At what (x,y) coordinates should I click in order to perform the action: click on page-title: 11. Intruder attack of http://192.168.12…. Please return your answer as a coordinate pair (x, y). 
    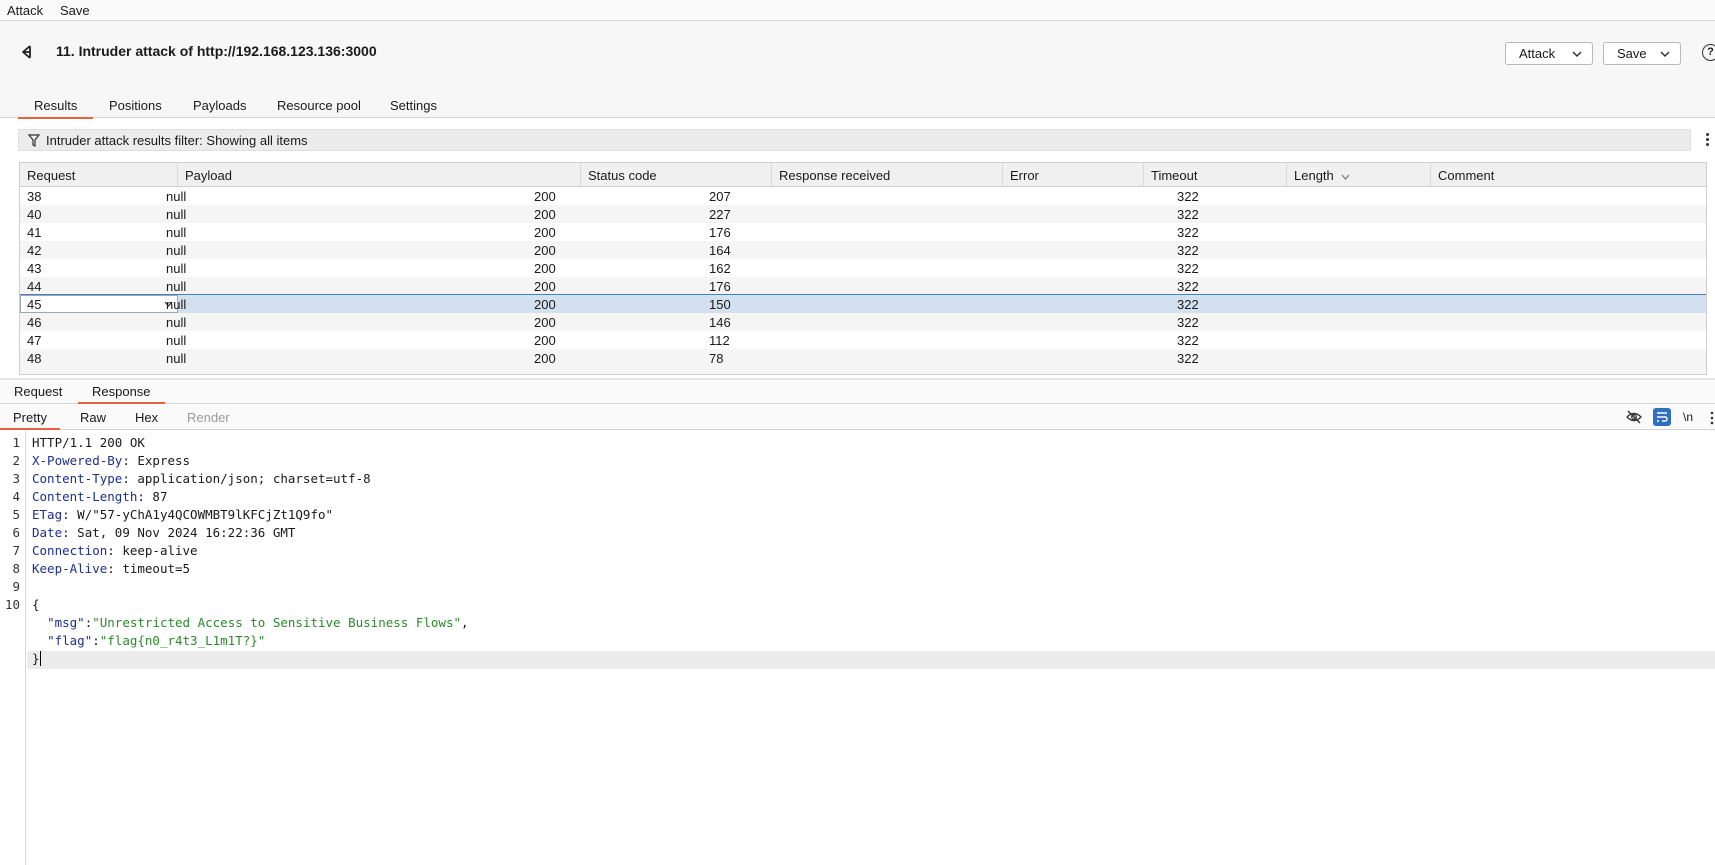
    Looking at the image, I should click on (216, 51).